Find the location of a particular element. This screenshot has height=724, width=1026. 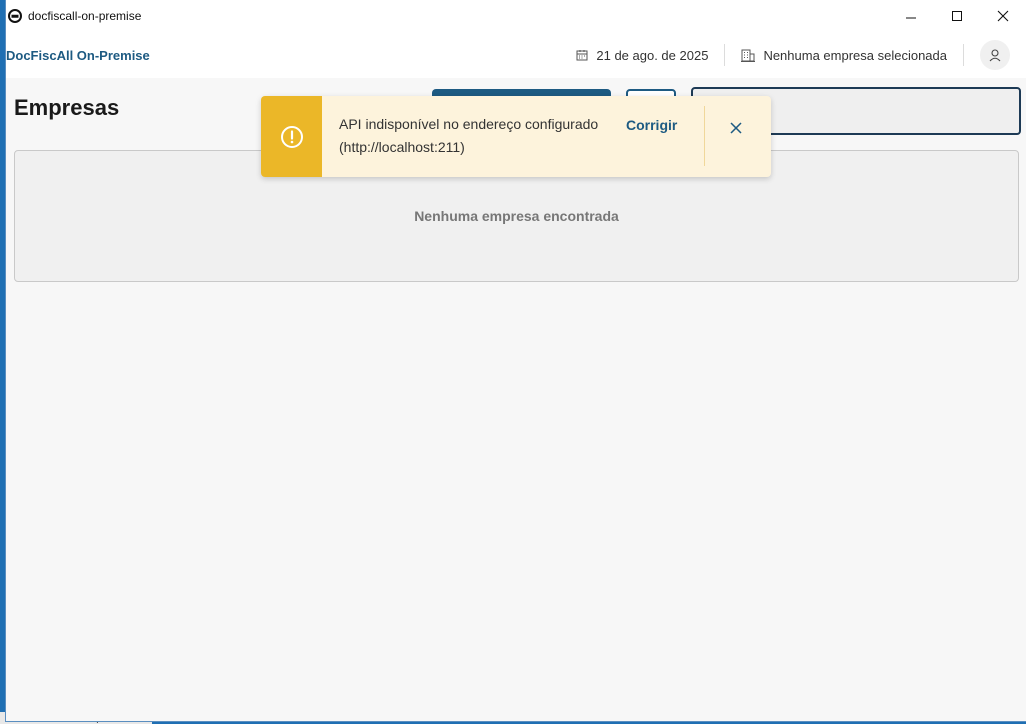

maximize-button is located at coordinates (957, 16).